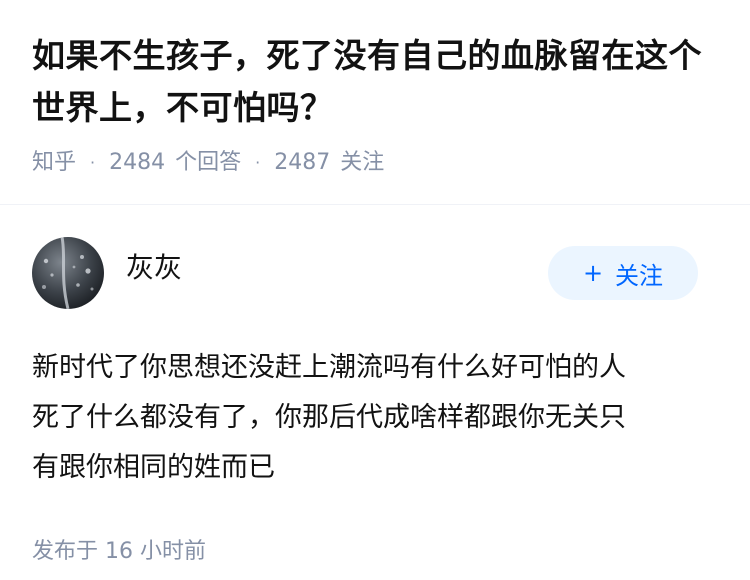  Describe the element at coordinates (137, 163) in the screenshot. I see `answer-count: 2484` at that location.